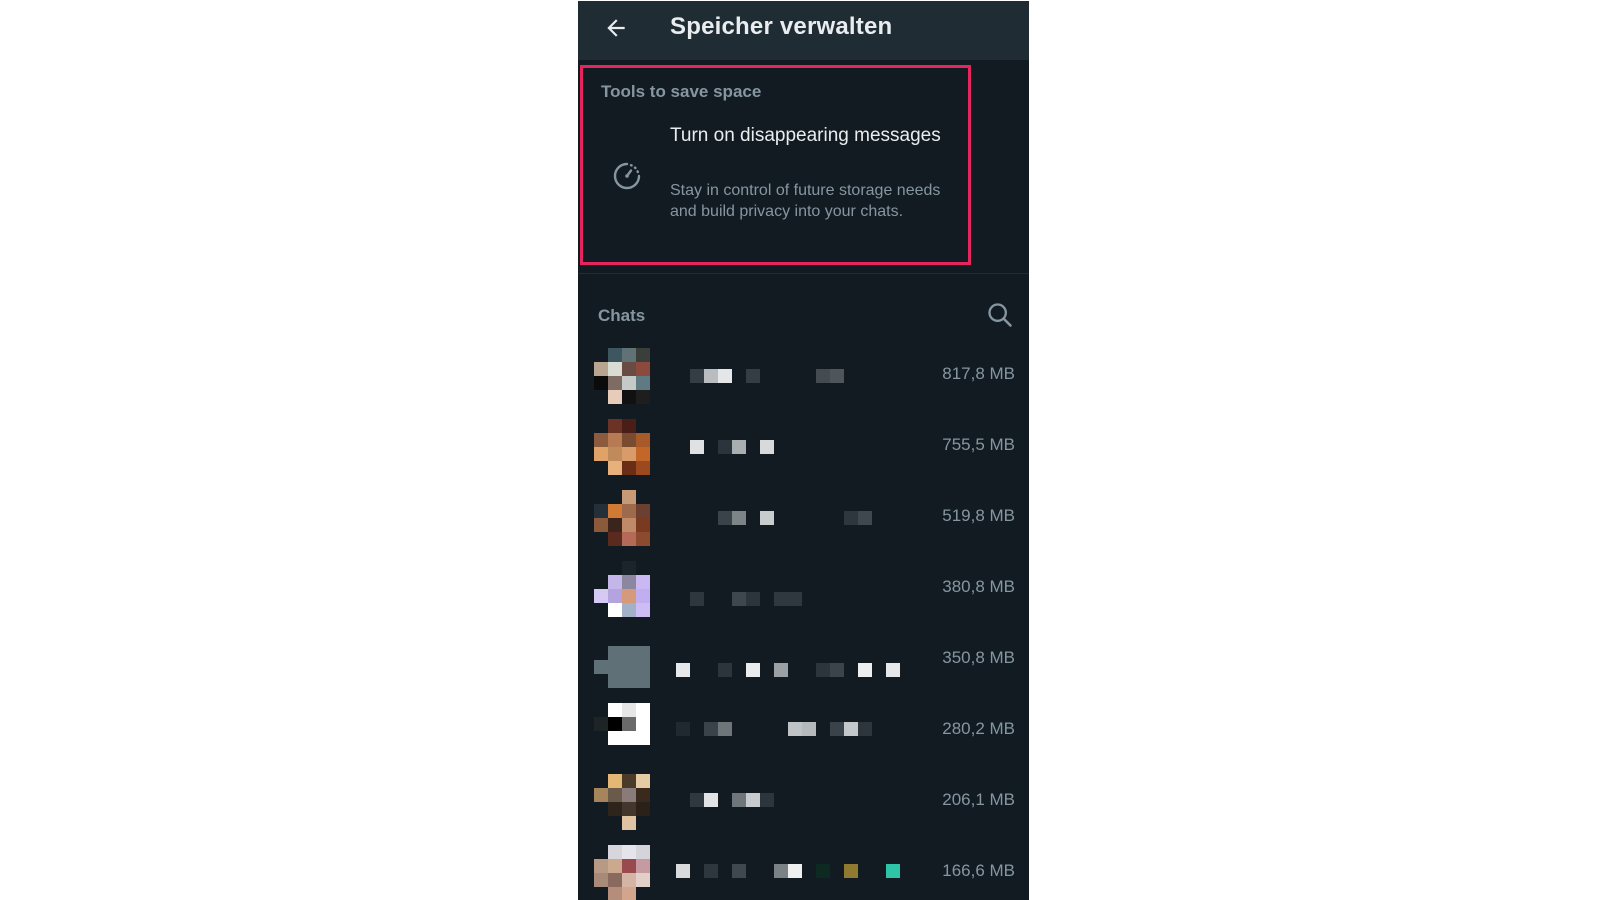 This screenshot has height=900, width=1600. What do you see at coordinates (978, 657) in the screenshot?
I see `chat-size: 350,8 MB` at bounding box center [978, 657].